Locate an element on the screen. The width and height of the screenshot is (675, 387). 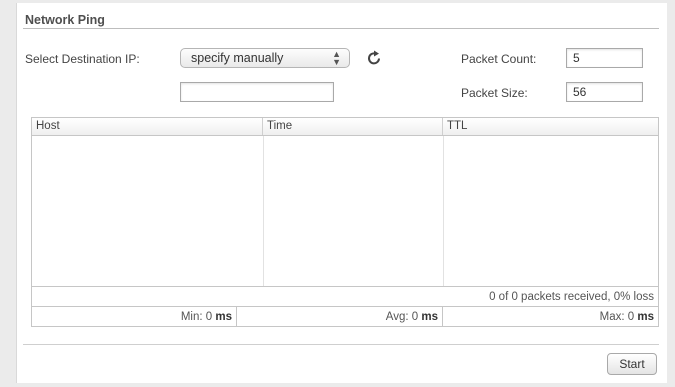
packet-count-label: Packet Count: is located at coordinates (499, 59).